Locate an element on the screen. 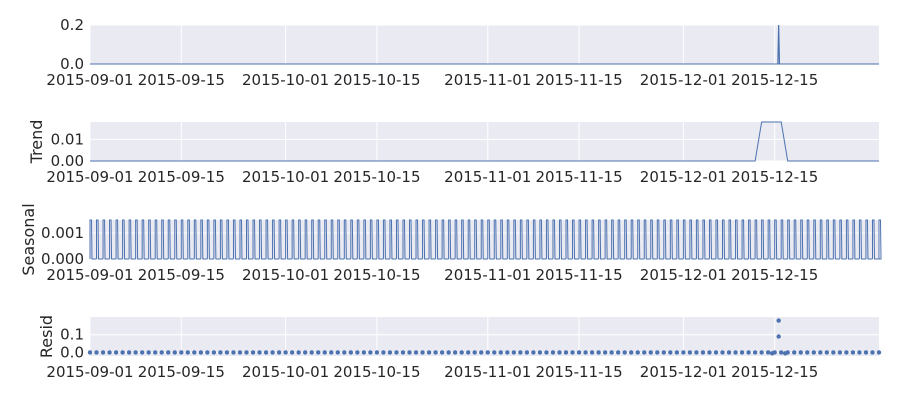 This screenshot has width=900, height=400. trend-x-tick-label: 2015-10-15 is located at coordinates (376, 177).